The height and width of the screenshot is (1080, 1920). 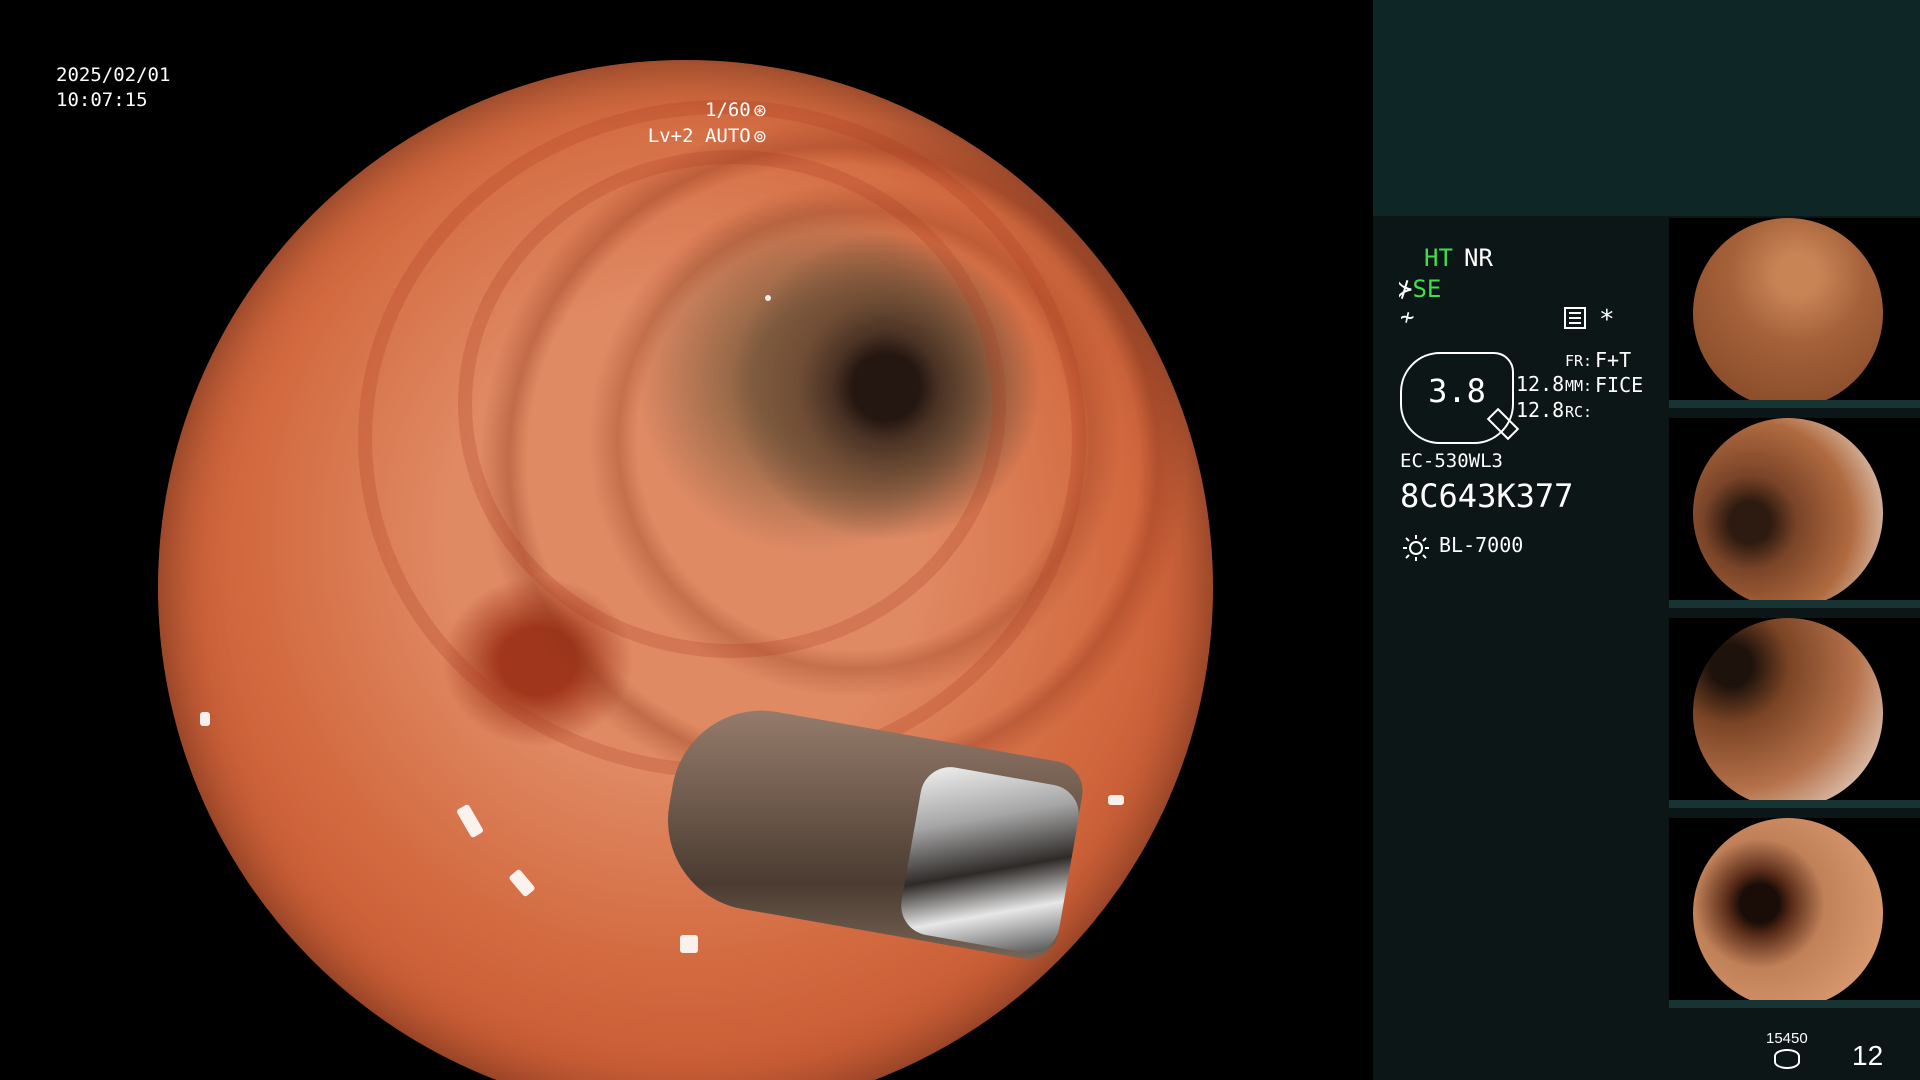 I want to click on database-icon, so click(x=1787, y=1059).